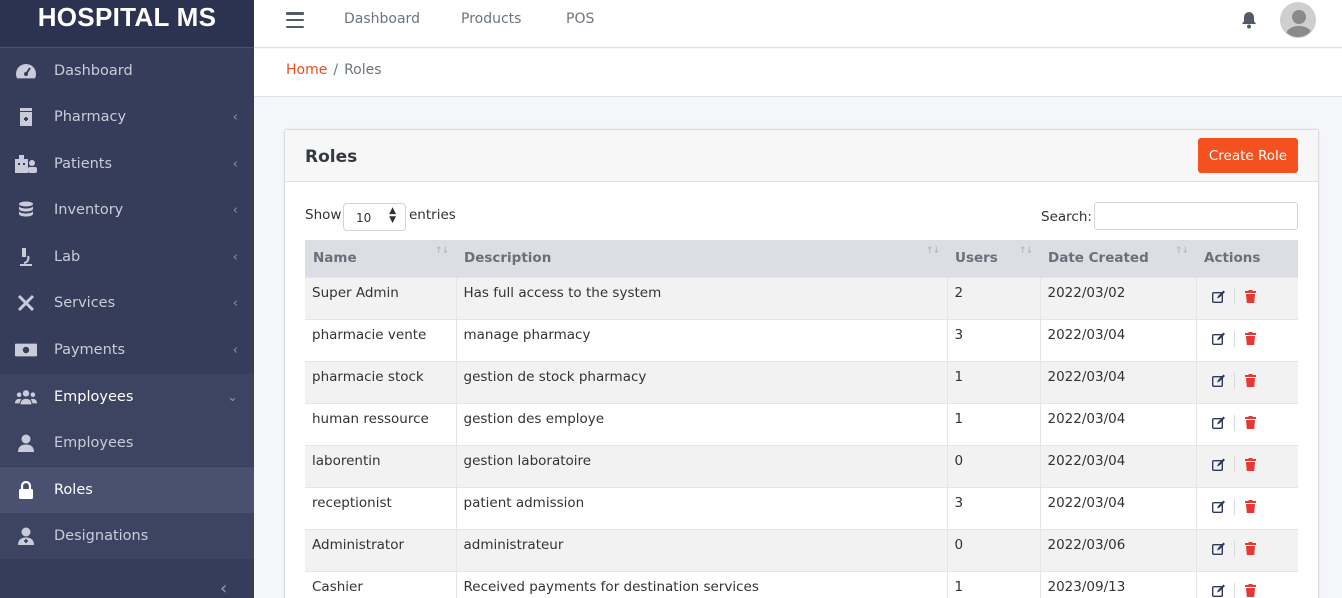  What do you see at coordinates (798, 24) in the screenshot?
I see `topbar: Dashboard Products POS` at bounding box center [798, 24].